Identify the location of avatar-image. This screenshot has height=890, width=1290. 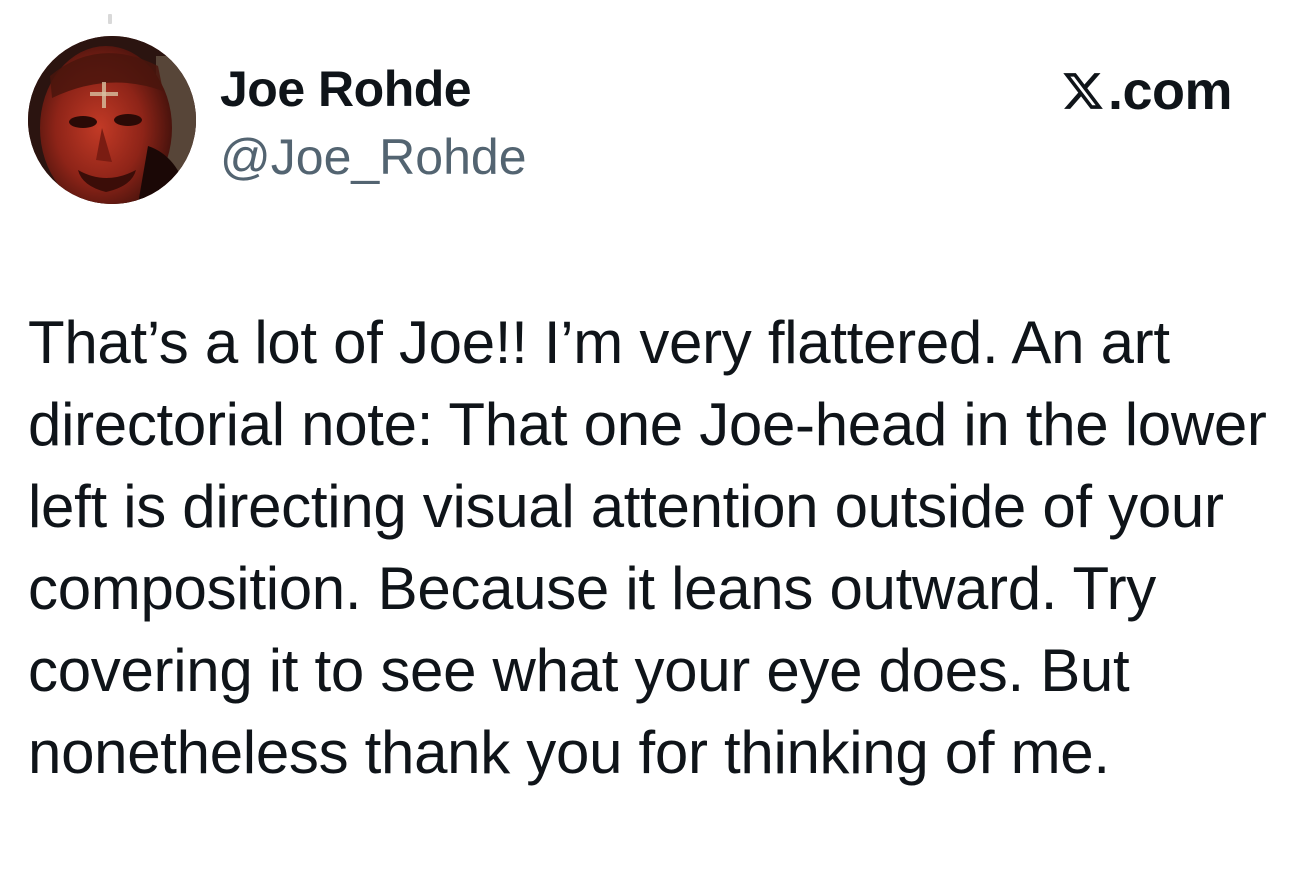
(112, 120).